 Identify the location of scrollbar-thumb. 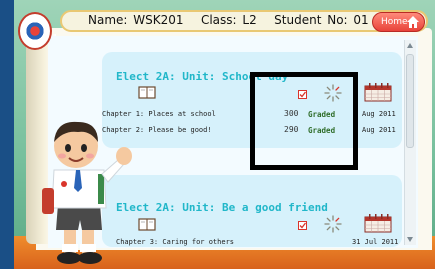
(410, 101).